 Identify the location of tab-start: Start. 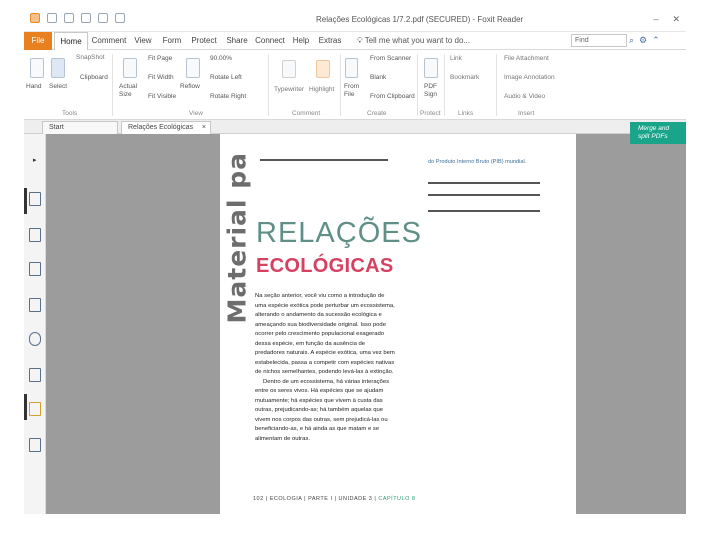
(80, 127).